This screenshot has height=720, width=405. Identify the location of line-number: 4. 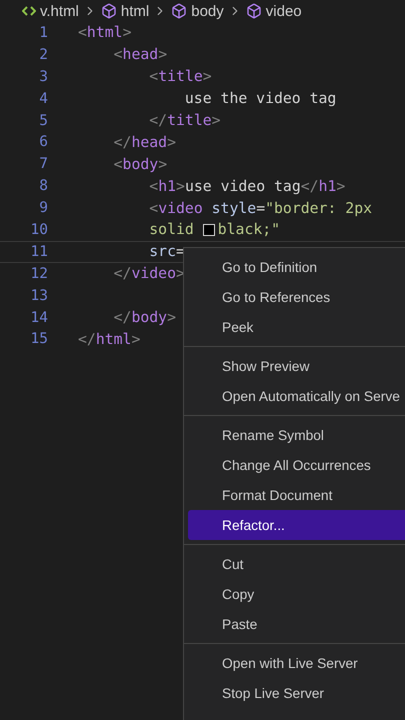
(43, 98).